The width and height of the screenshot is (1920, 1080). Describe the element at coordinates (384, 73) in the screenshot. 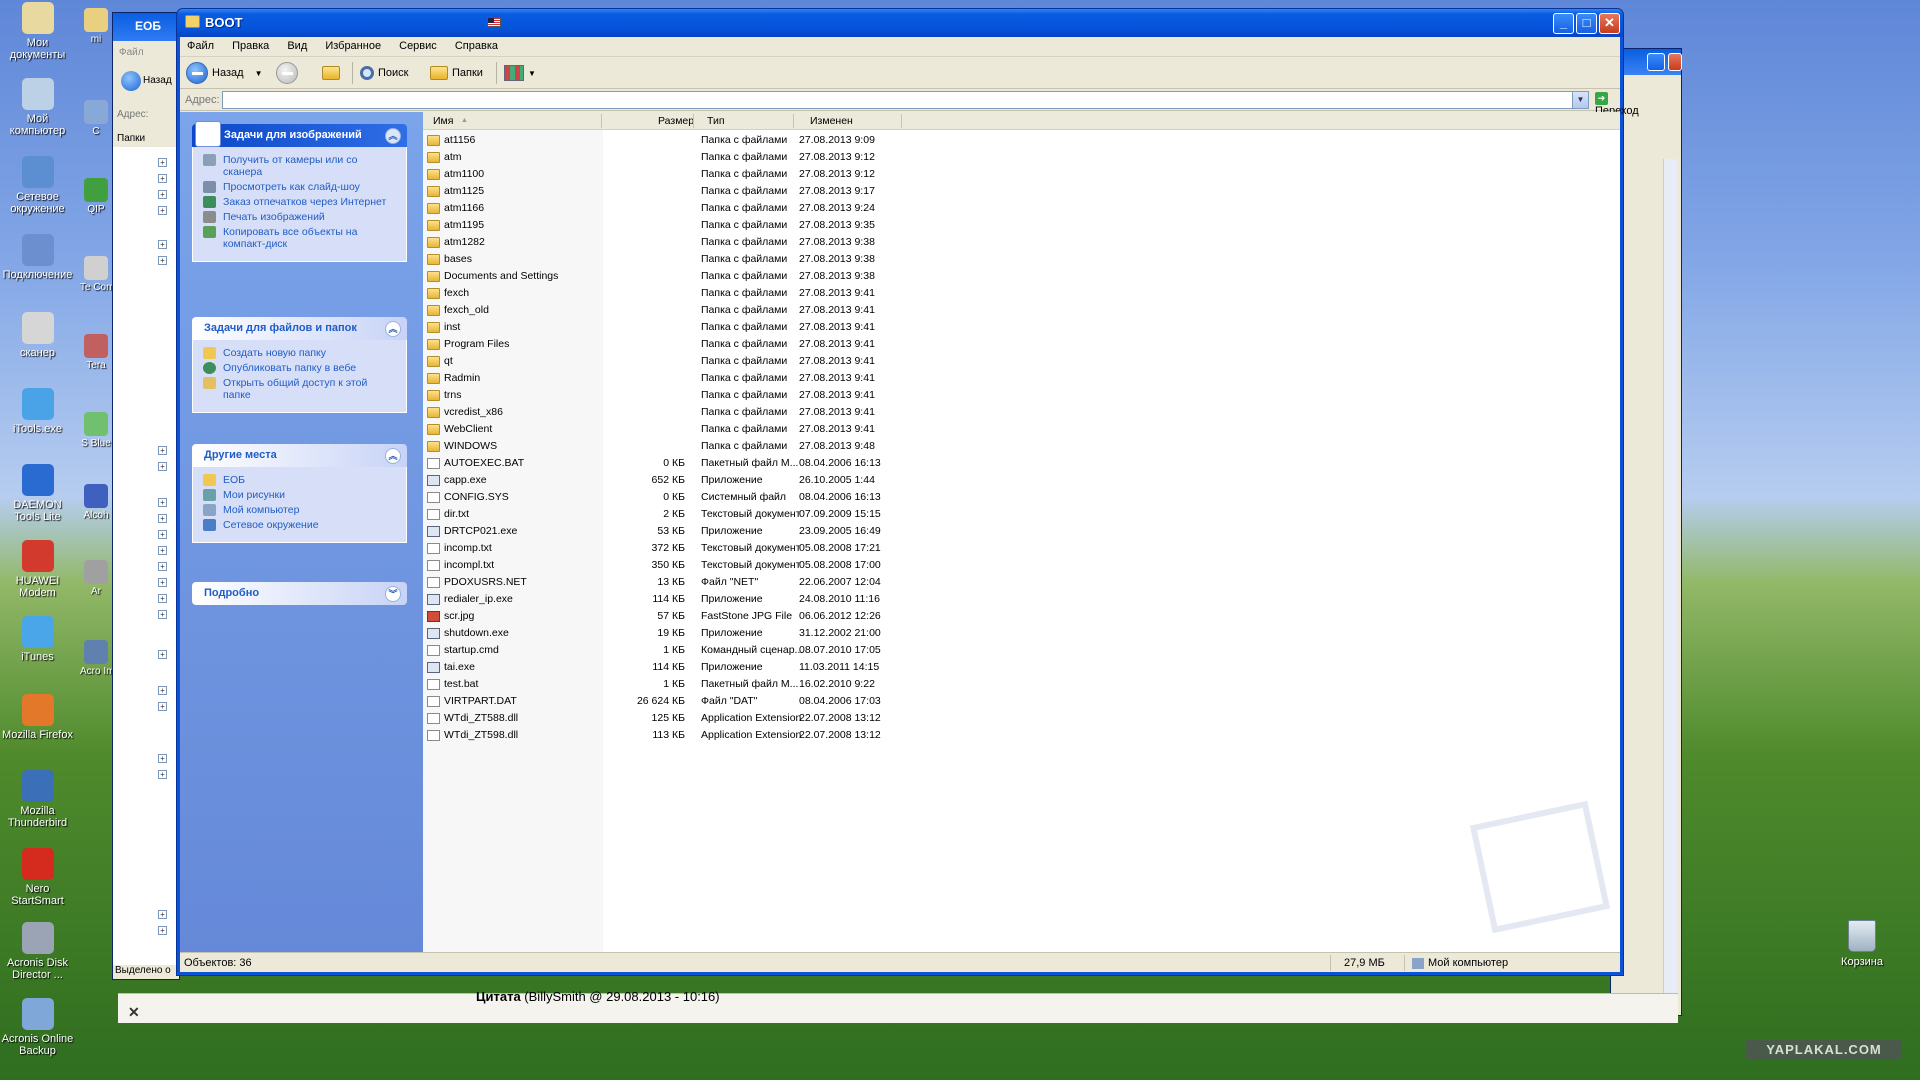

I see `search-button: Поиск` at that location.